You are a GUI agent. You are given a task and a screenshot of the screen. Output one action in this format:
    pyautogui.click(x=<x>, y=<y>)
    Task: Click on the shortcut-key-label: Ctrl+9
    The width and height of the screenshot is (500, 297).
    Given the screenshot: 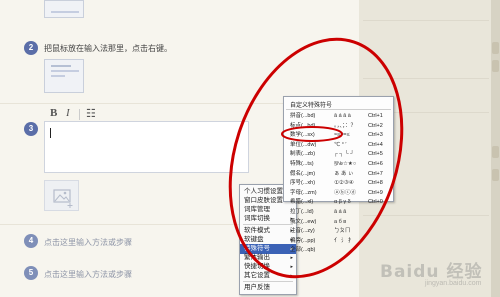 What is the action you would take?
    pyautogui.click(x=375, y=192)
    